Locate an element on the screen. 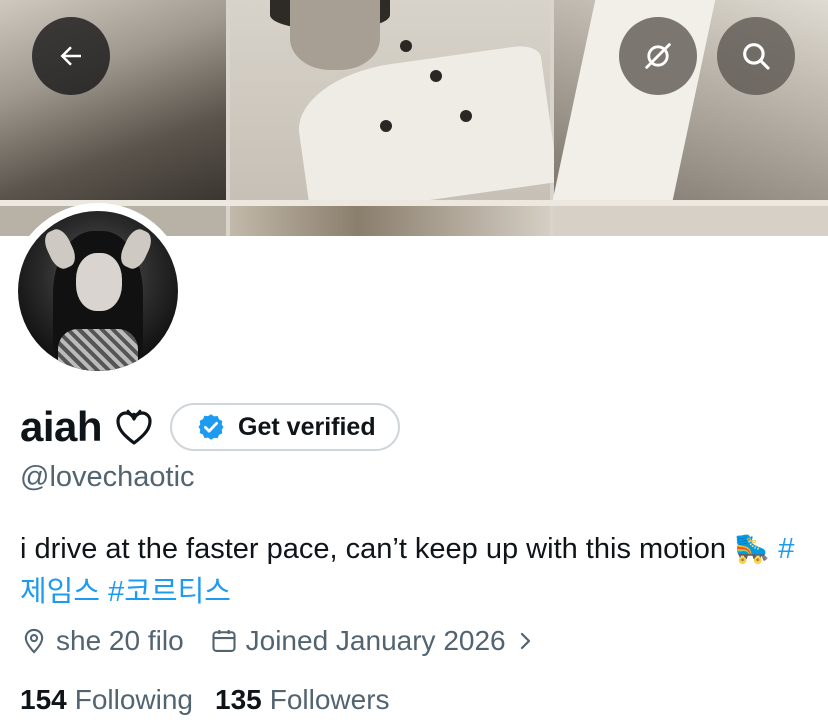 The width and height of the screenshot is (828, 727). following-label: Following is located at coordinates (133, 699).